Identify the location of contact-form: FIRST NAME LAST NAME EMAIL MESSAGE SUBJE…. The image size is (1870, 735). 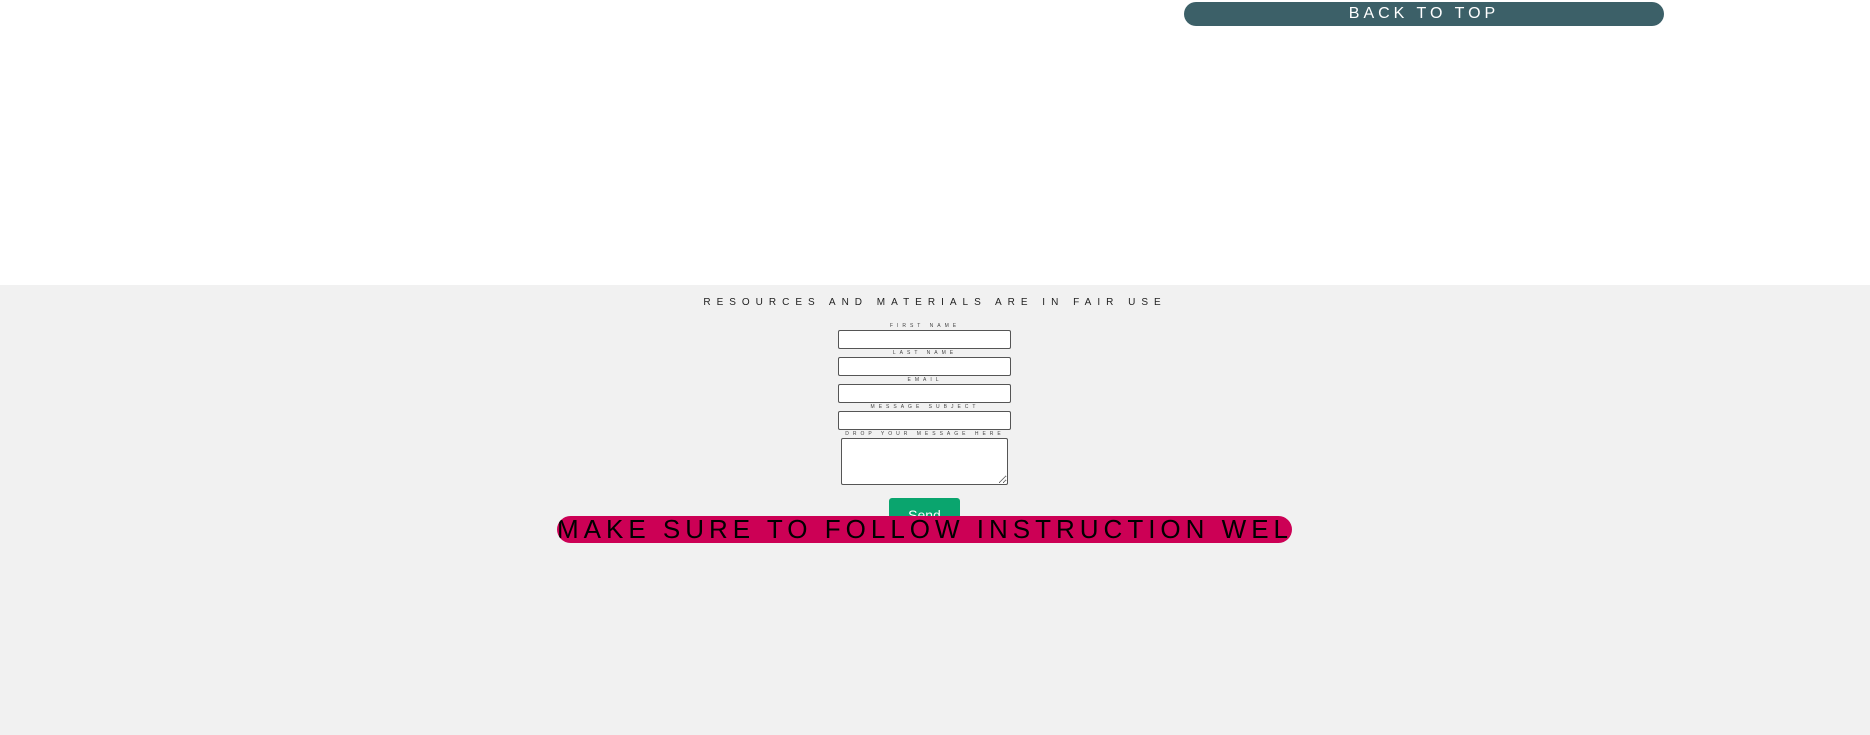
(925, 427).